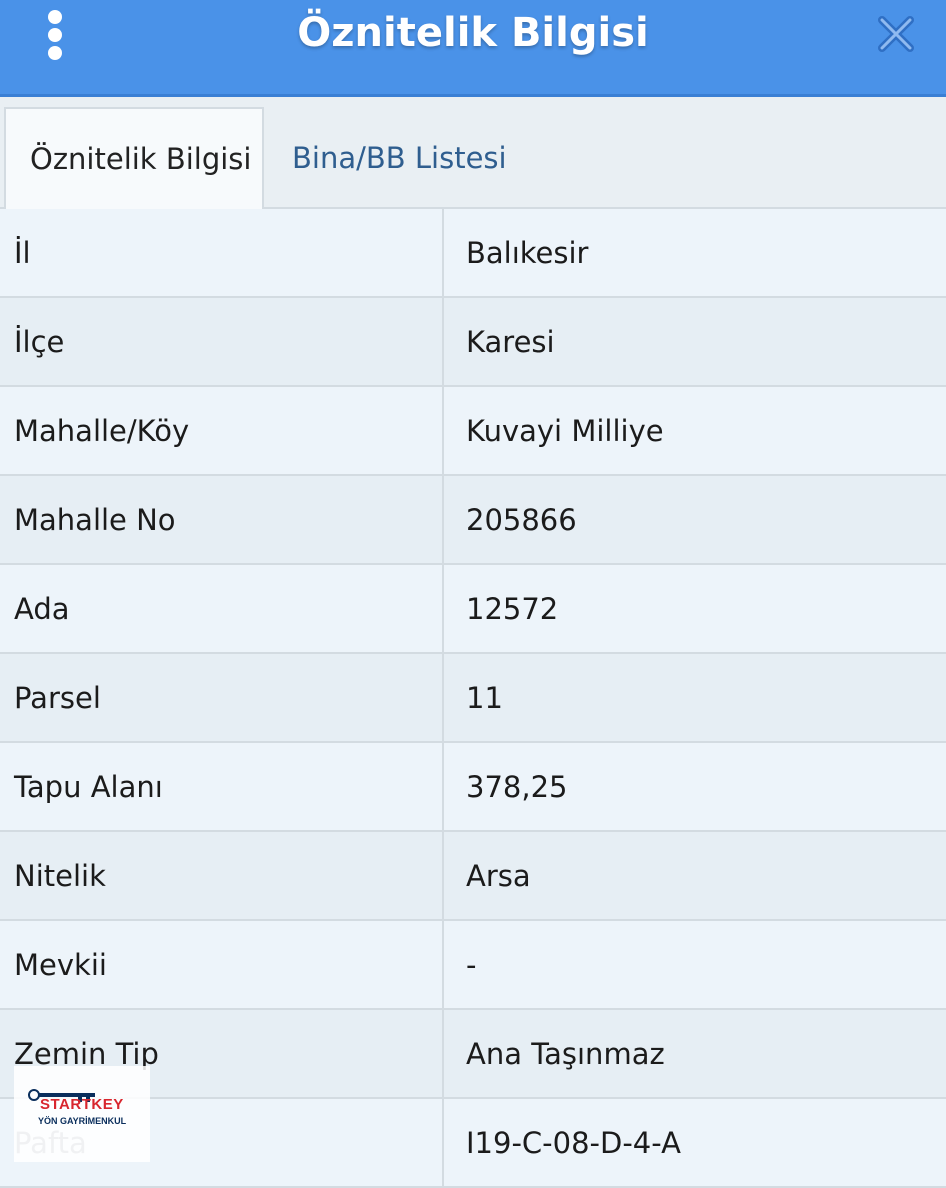  Describe the element at coordinates (82, 1121) in the screenshot. I see `logo-subtitle: YÖN GAYRİMENKUL` at that location.